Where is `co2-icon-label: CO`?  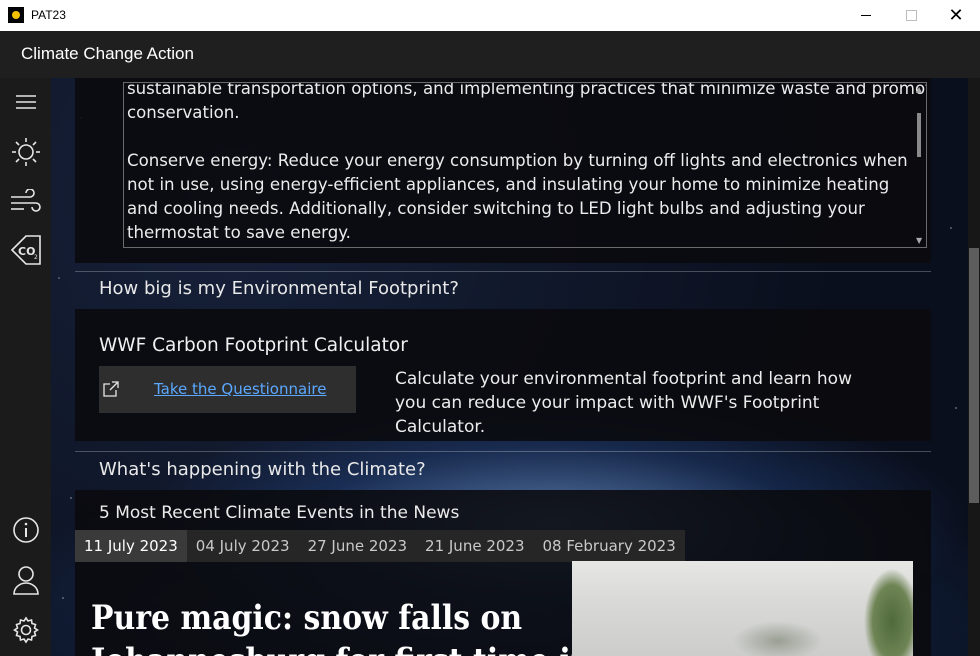 co2-icon-label: CO is located at coordinates (26, 251).